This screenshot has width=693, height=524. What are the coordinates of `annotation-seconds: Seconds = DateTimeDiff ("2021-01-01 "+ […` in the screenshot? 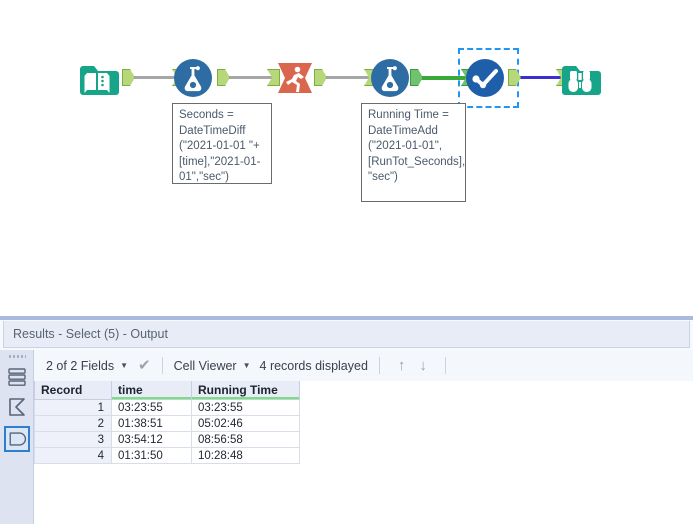 It's located at (222, 143).